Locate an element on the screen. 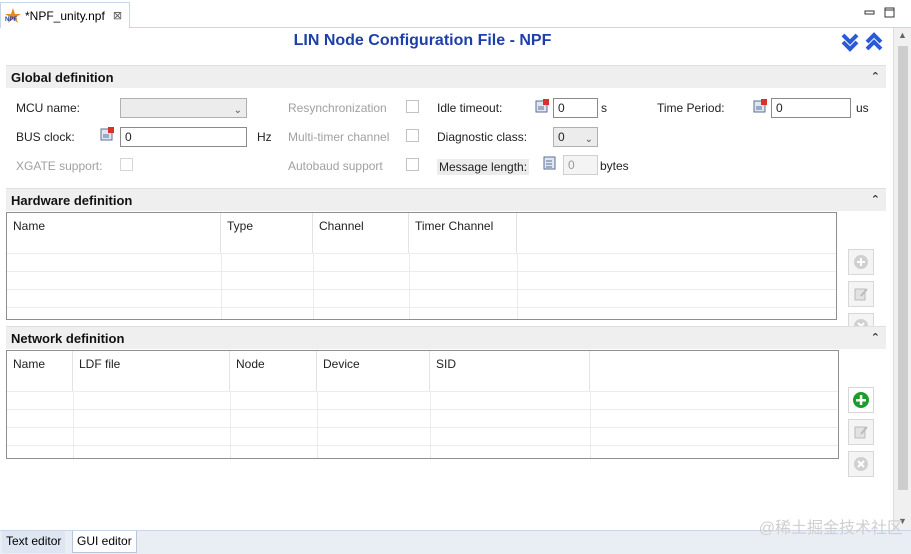  xgate-support-checkbox is located at coordinates (126, 164).